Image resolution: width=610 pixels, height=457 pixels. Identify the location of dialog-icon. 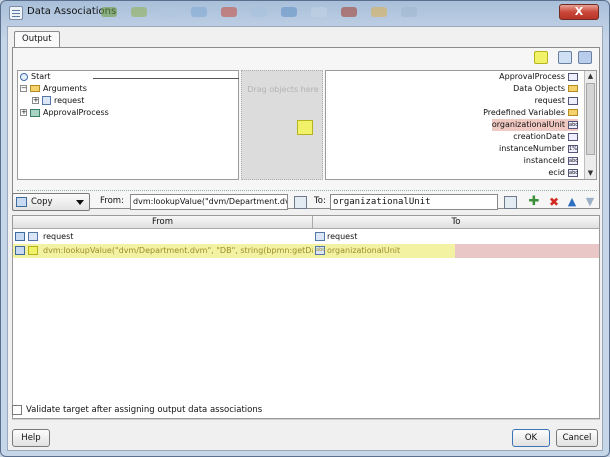
(16, 13).